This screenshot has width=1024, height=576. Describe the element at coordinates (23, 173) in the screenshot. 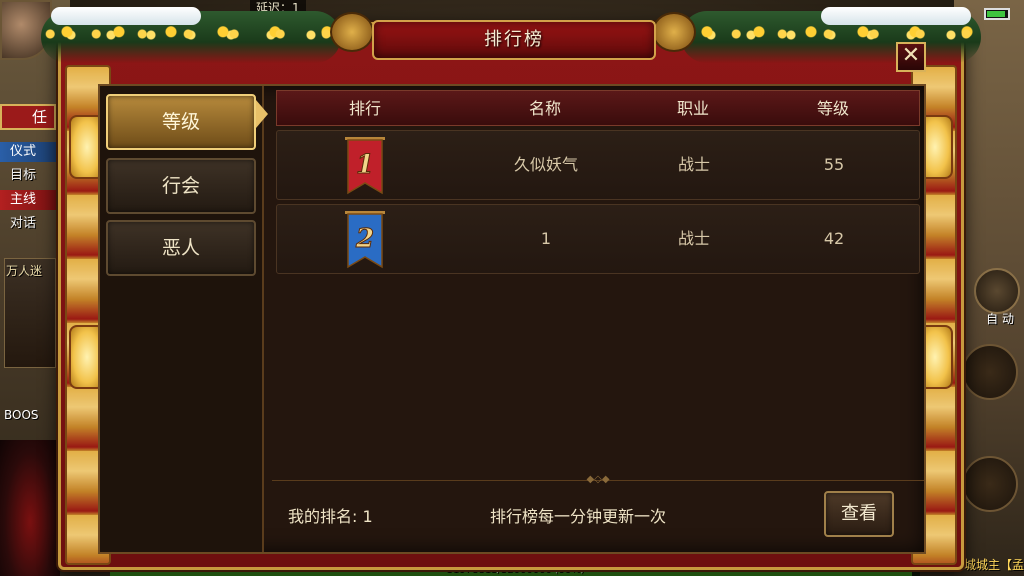

I see `task-text-ritual: 目标` at that location.